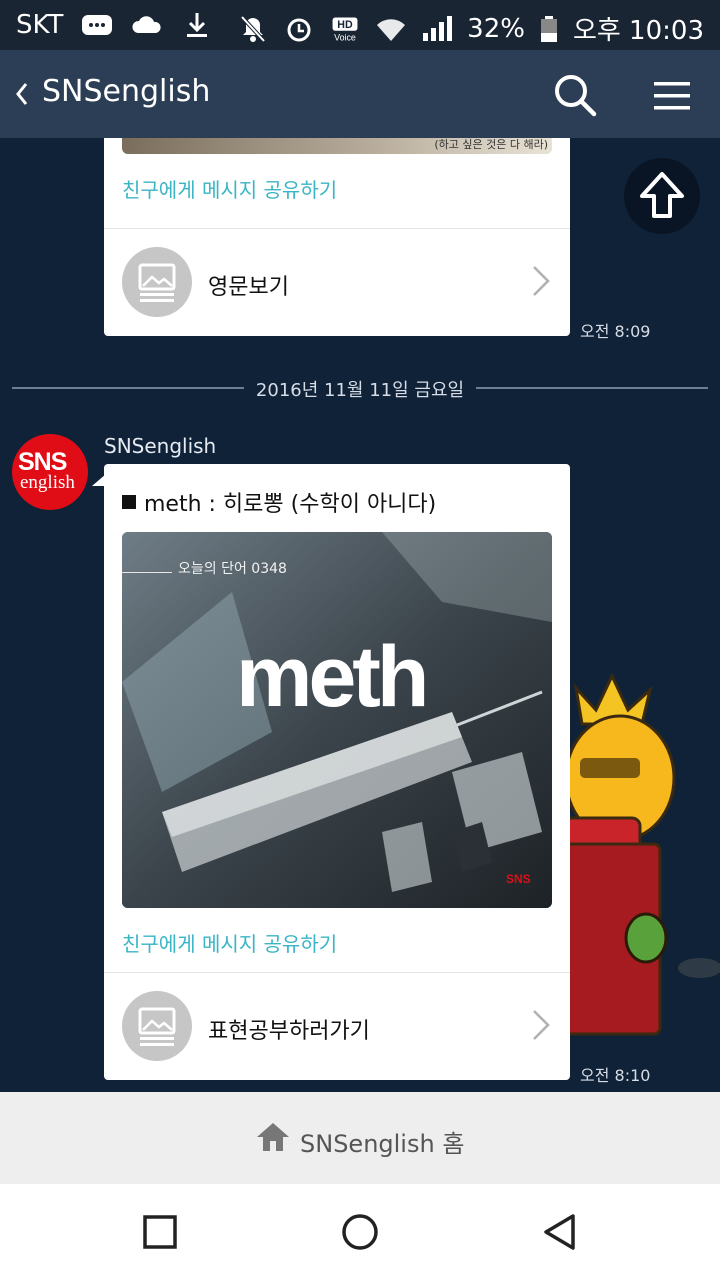 The height and width of the screenshot is (1280, 720). I want to click on alarm-icon, so click(299, 29).